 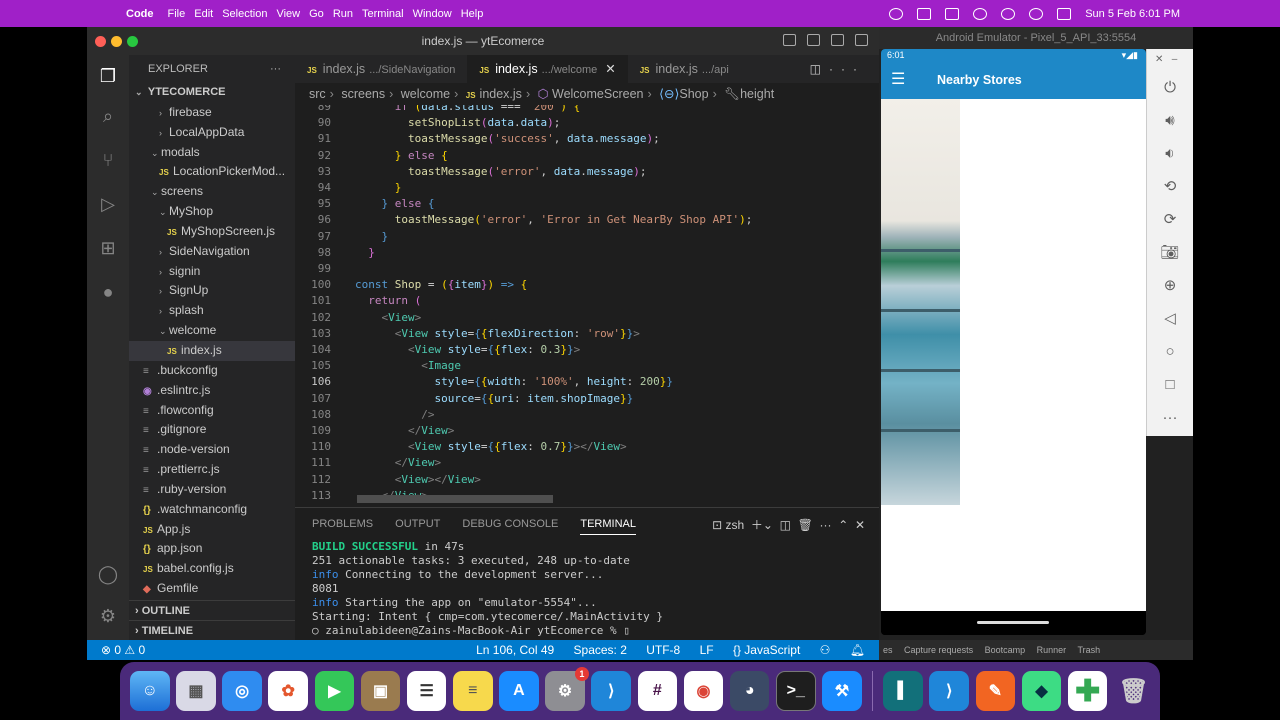 What do you see at coordinates (212, 113) in the screenshot?
I see `tree-item: › firebase` at bounding box center [212, 113].